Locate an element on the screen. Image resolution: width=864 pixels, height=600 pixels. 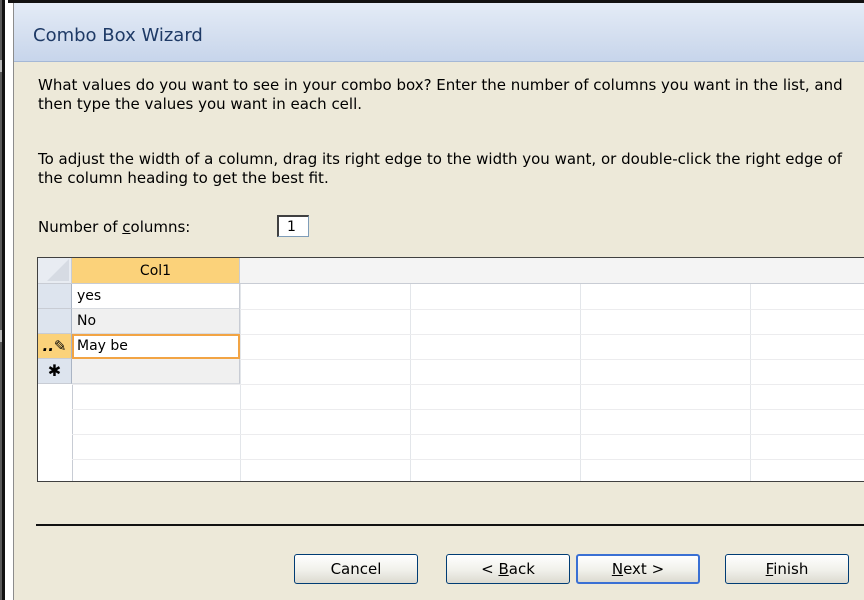
label-post: ack is located at coordinates (521, 569).